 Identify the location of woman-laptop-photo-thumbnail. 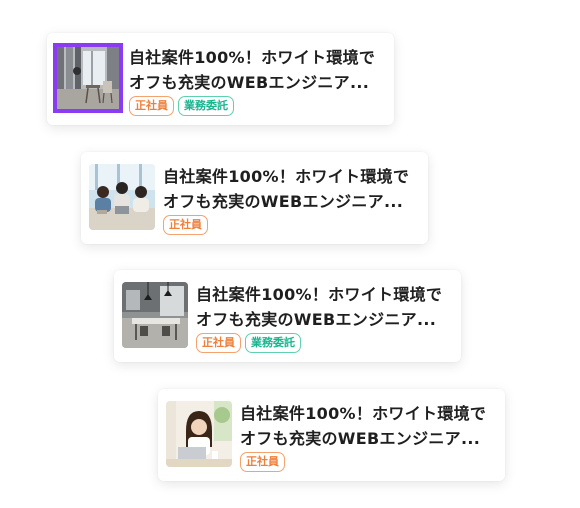
(199, 434).